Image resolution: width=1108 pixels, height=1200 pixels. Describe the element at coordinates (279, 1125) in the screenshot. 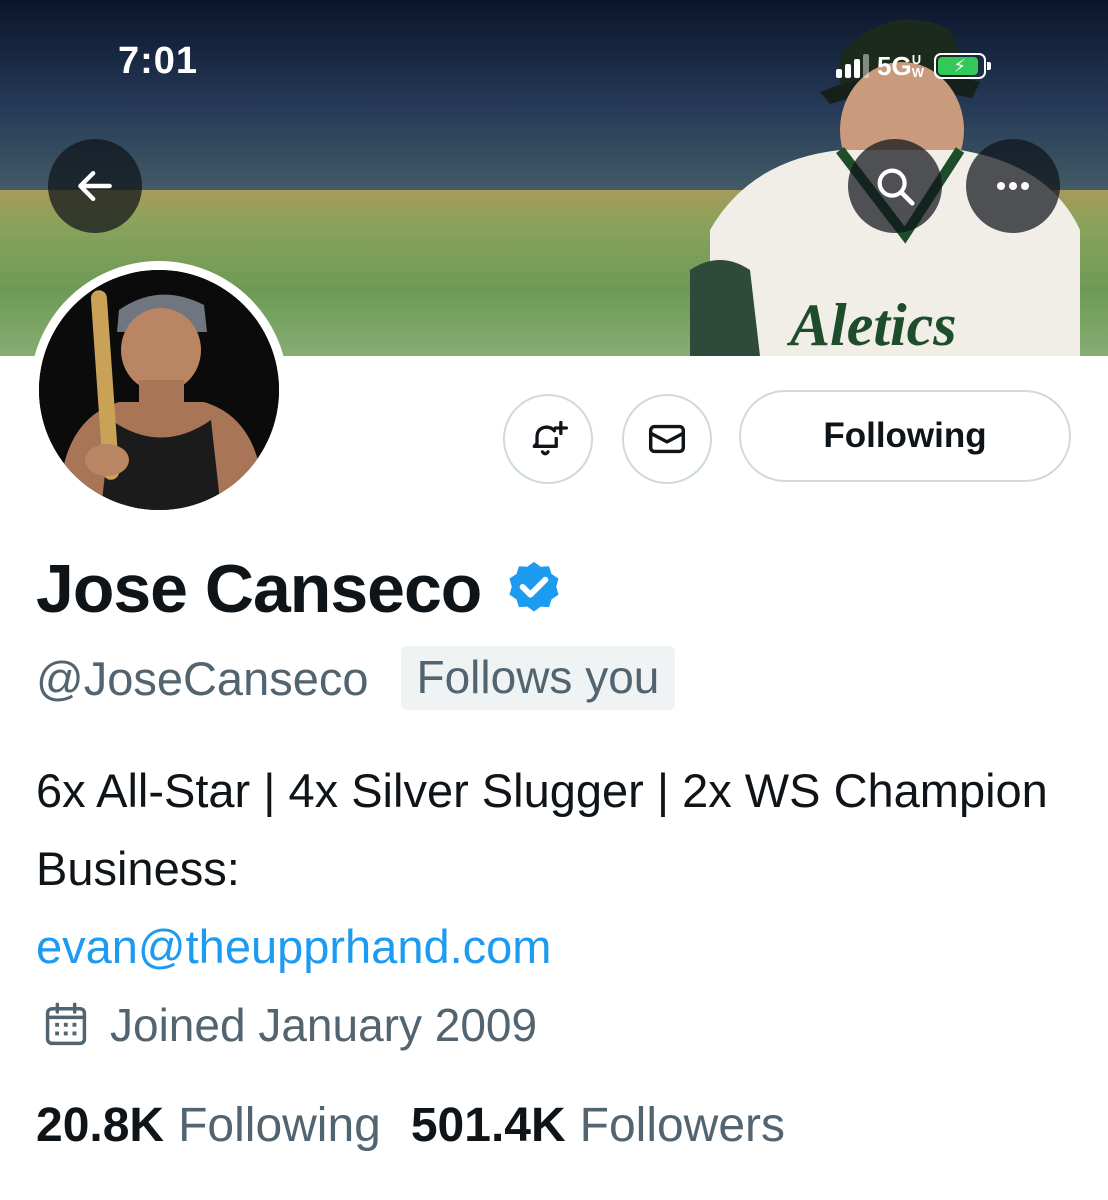

I see `following-stat-label: Following` at that location.